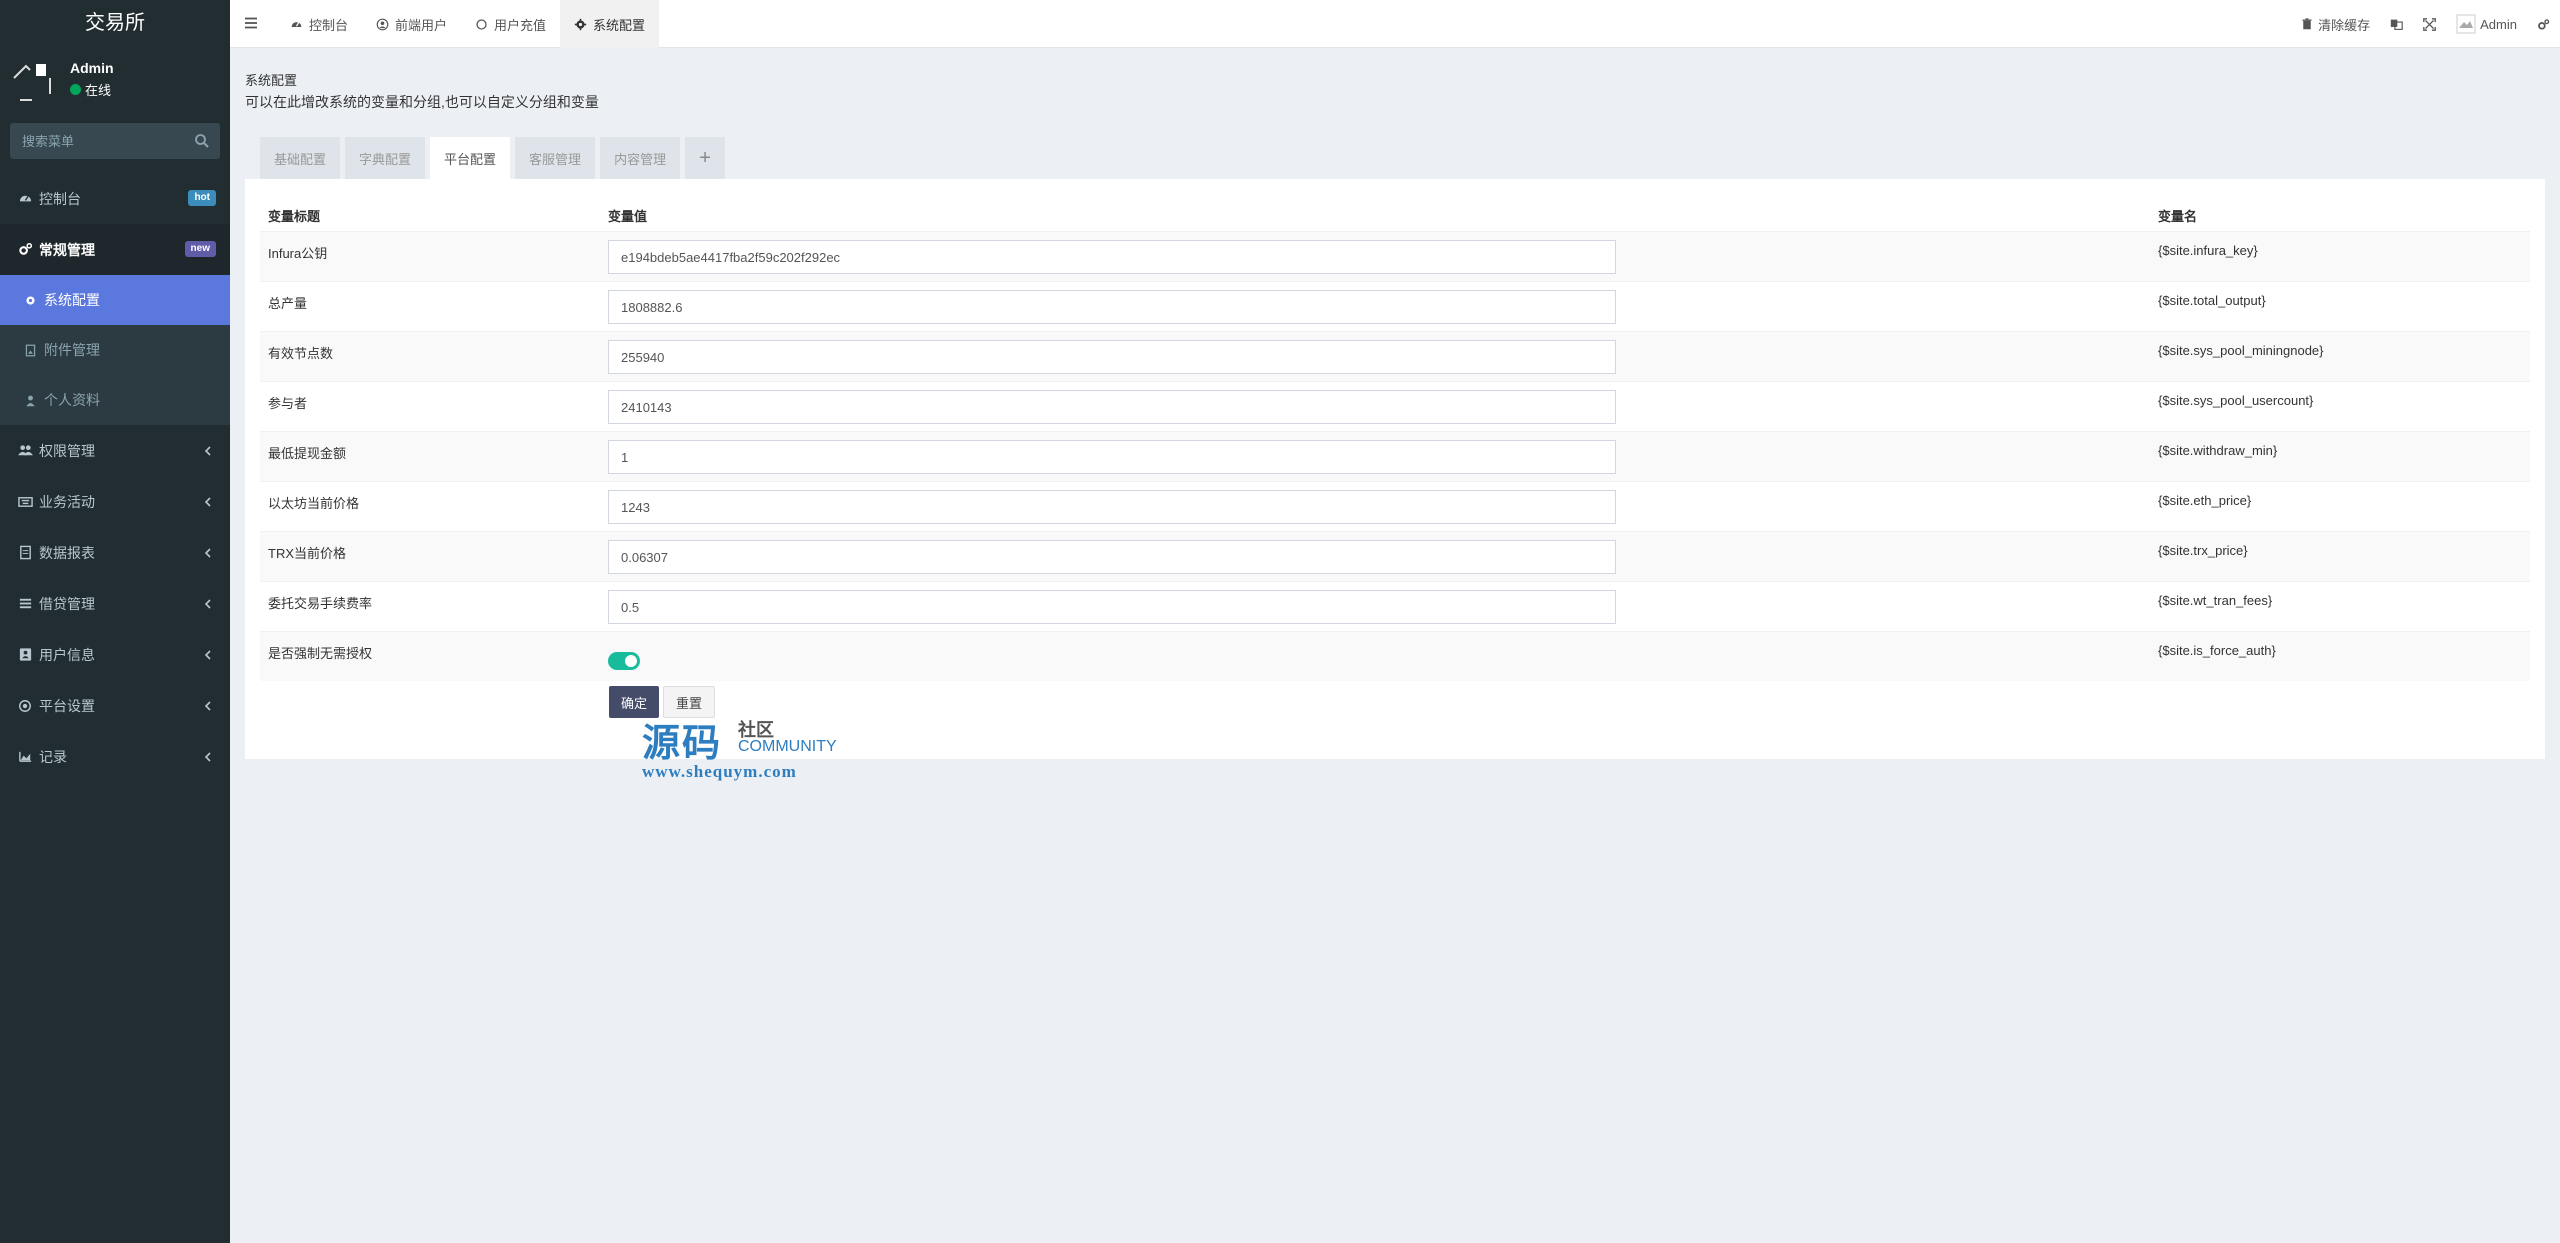 The image size is (2560, 1243). What do you see at coordinates (422, 91) in the screenshot?
I see `content-header: 系统配置 可以在此增改系统的变量和分组,也可以自定义分组和变量` at bounding box center [422, 91].